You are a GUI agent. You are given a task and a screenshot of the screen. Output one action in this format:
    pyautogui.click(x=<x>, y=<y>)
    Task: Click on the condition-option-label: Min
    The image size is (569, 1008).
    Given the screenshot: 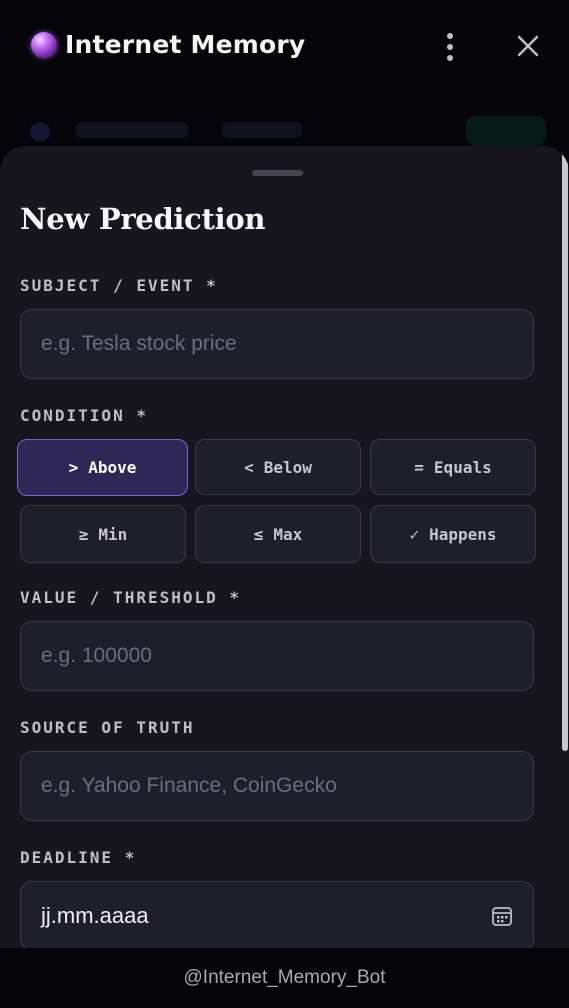 What is the action you would take?
    pyautogui.click(x=113, y=534)
    